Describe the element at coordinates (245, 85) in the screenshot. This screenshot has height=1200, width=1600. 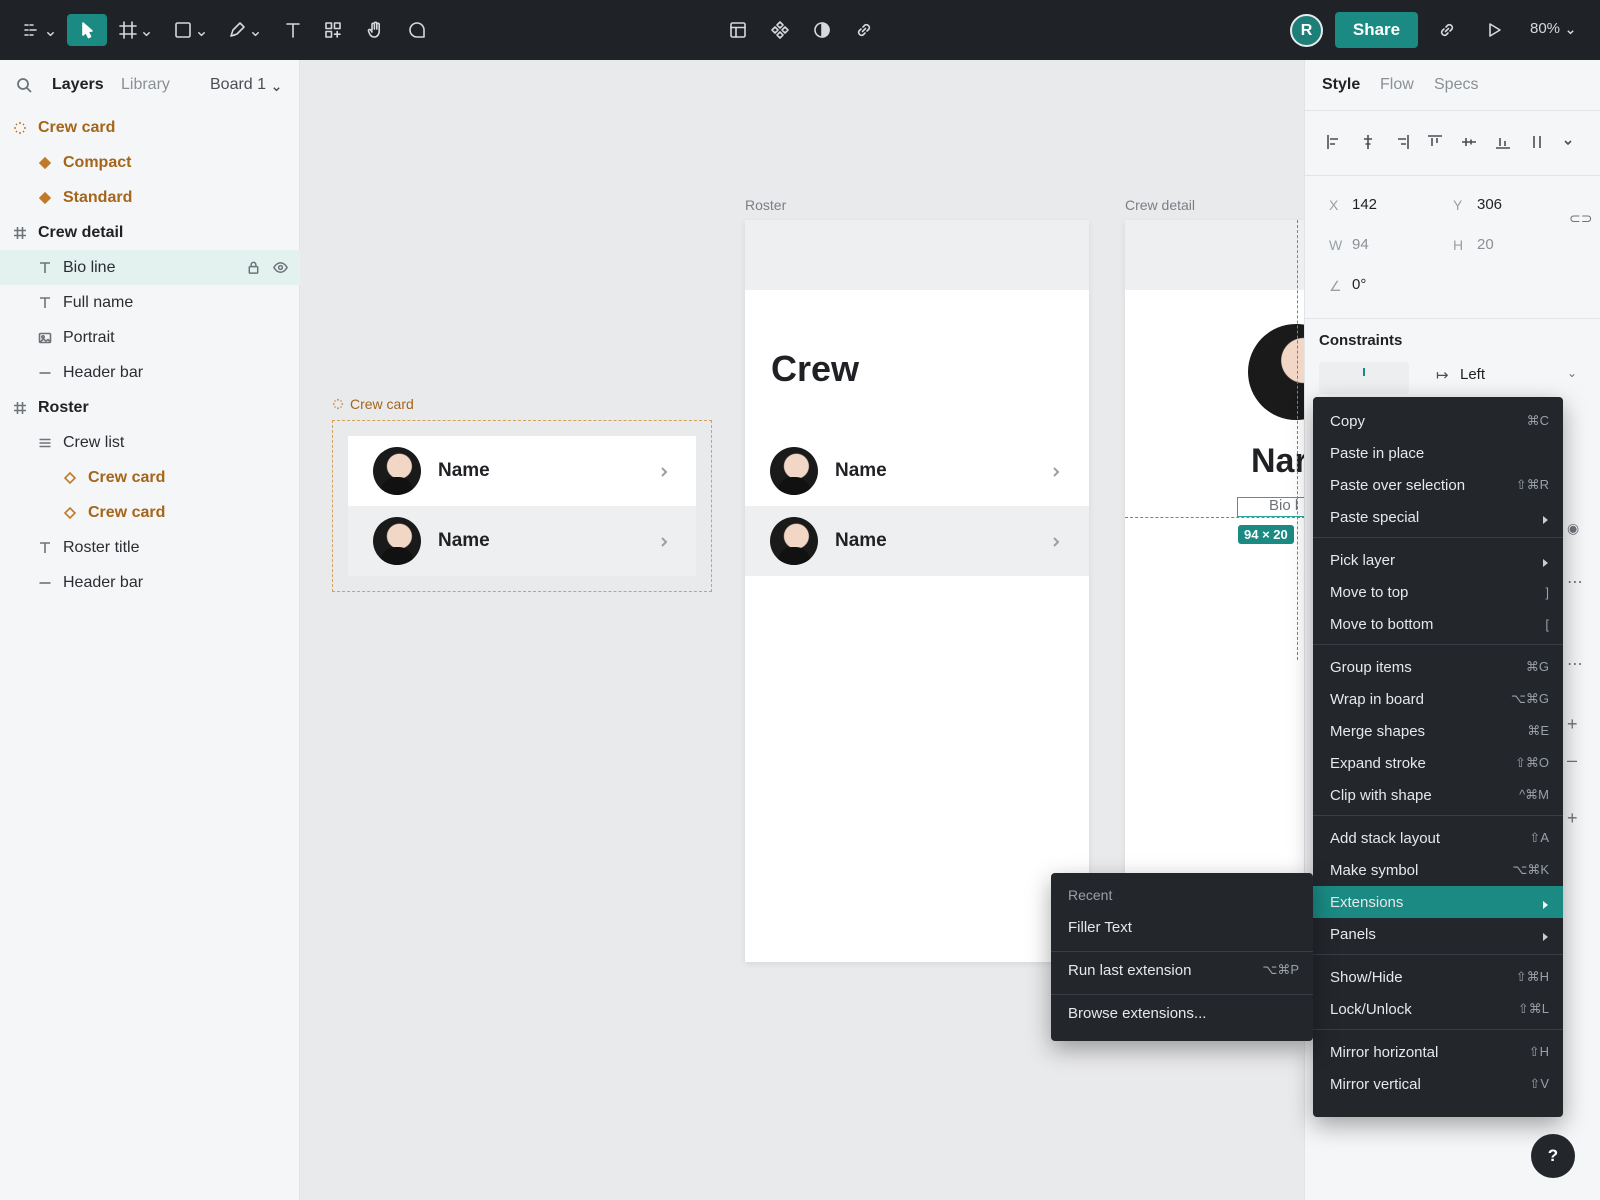
I see `board-select: Board 1` at that location.